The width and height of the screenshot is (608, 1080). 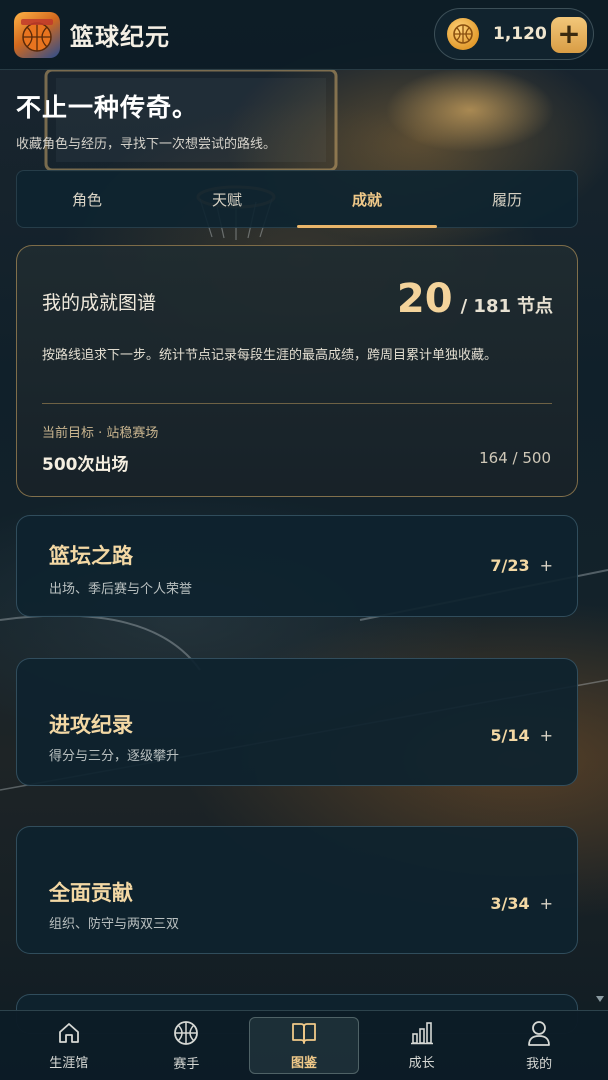 What do you see at coordinates (510, 903) in the screenshot?
I see `category-count: 3/34` at bounding box center [510, 903].